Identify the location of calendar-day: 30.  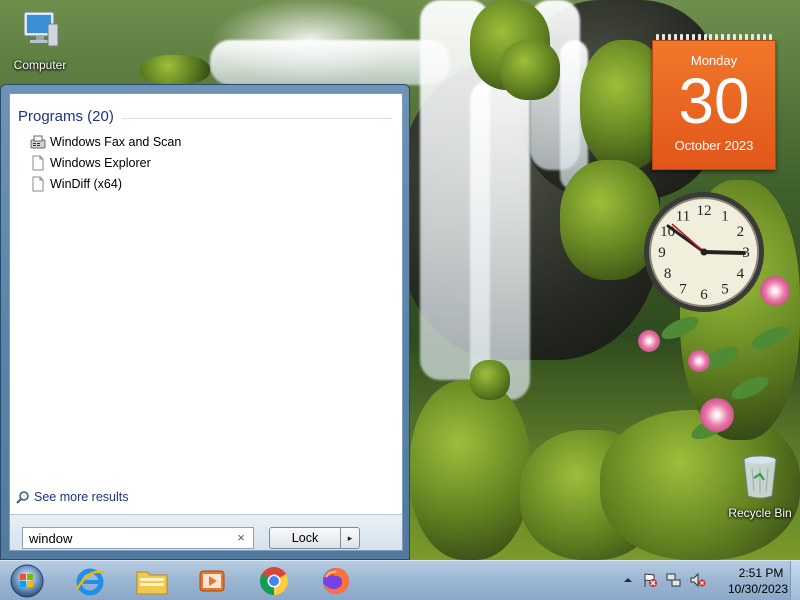
(714, 101).